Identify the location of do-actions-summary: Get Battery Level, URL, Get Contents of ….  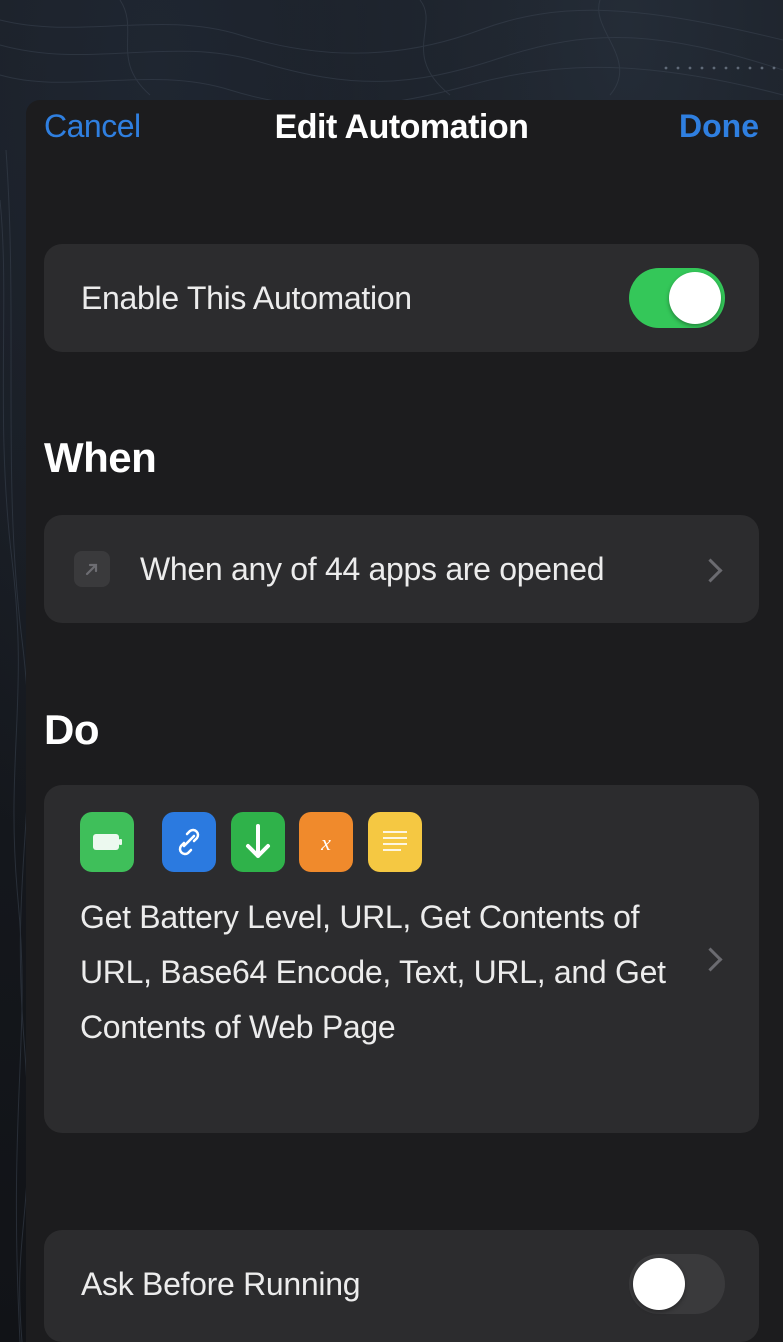
(373, 972).